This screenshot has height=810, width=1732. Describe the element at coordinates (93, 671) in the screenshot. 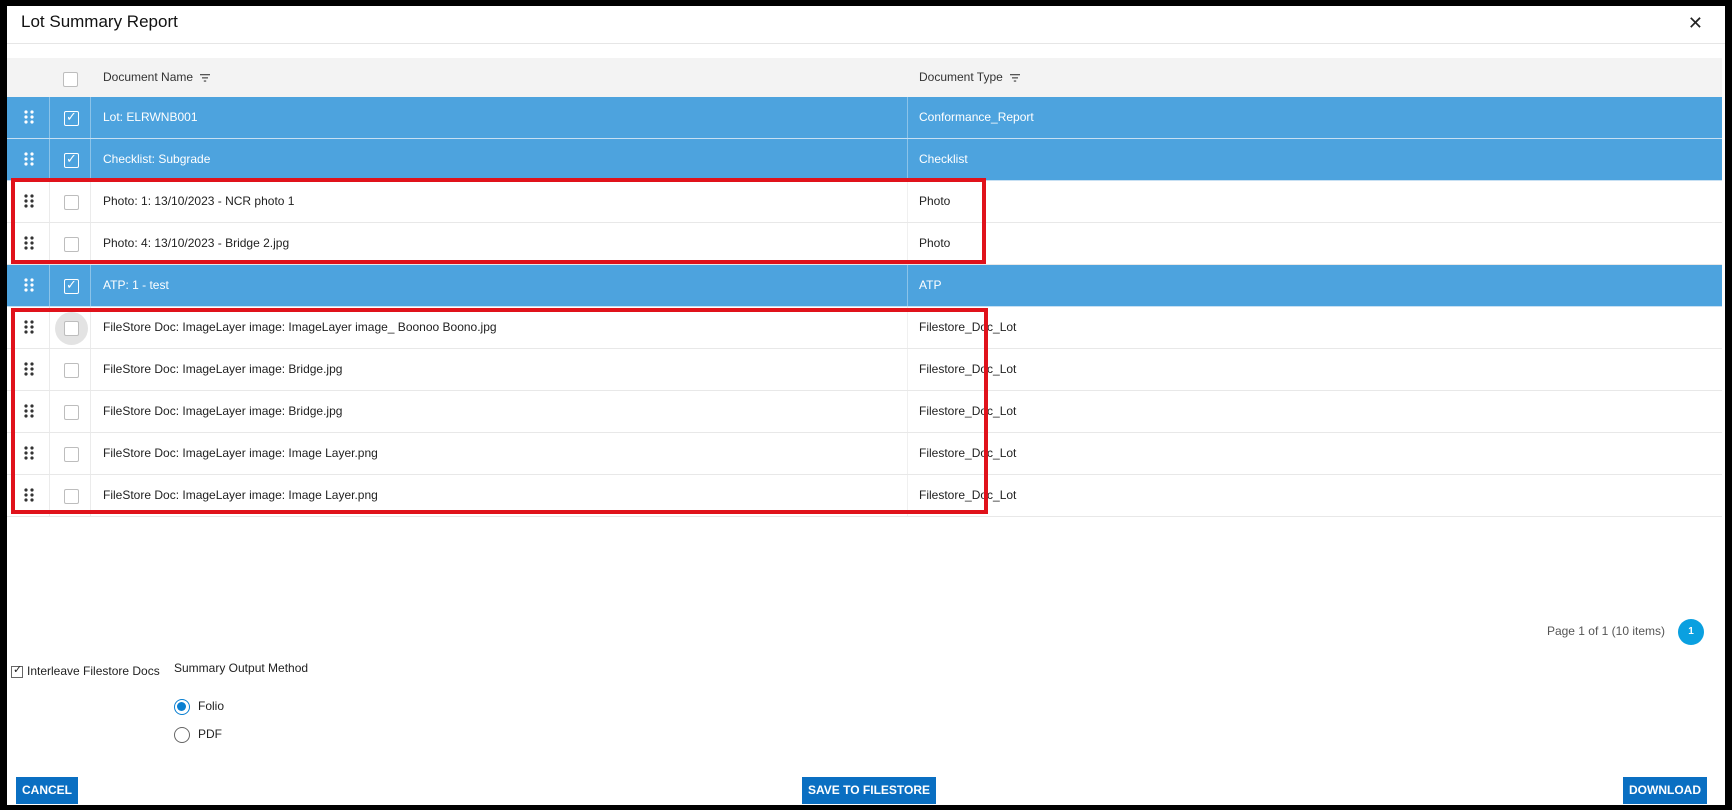

I see `interleave-label: Interleave Filestore Docs` at that location.